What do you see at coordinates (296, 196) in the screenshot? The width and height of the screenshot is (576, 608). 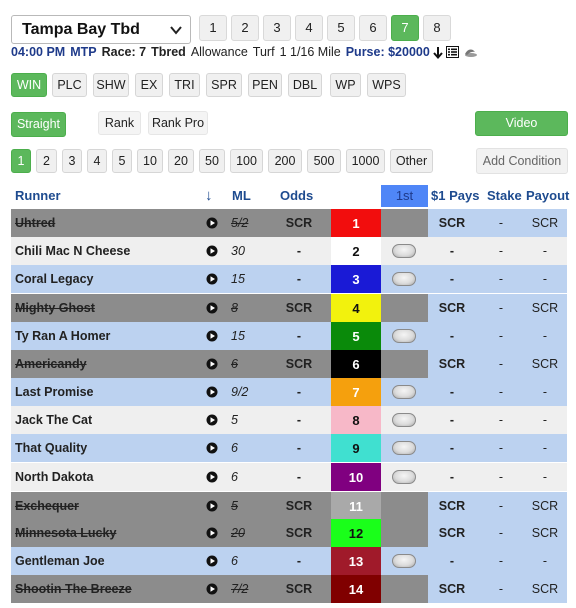 I see `col-odds: Odds` at bounding box center [296, 196].